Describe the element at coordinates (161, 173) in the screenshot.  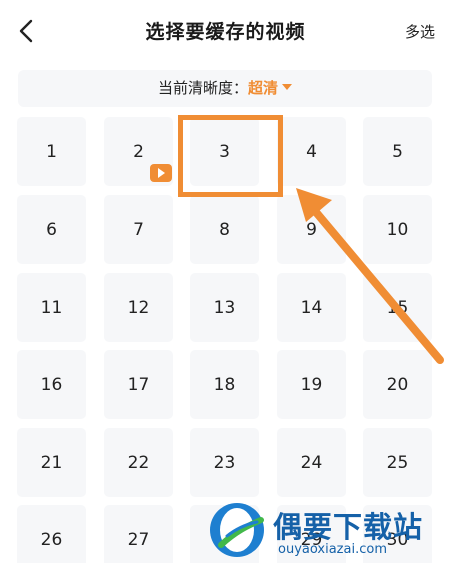
I see `playing-badge-icon` at that location.